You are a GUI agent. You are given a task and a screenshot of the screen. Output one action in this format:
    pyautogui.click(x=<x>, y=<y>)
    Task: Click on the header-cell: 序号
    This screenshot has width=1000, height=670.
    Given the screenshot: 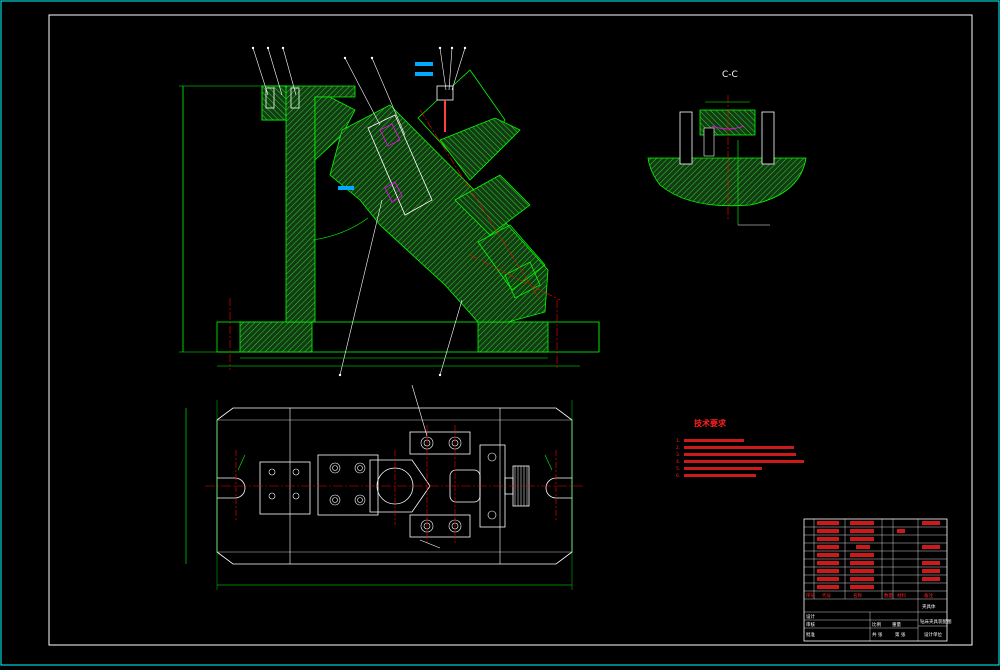 What is the action you would take?
    pyautogui.click(x=810, y=595)
    